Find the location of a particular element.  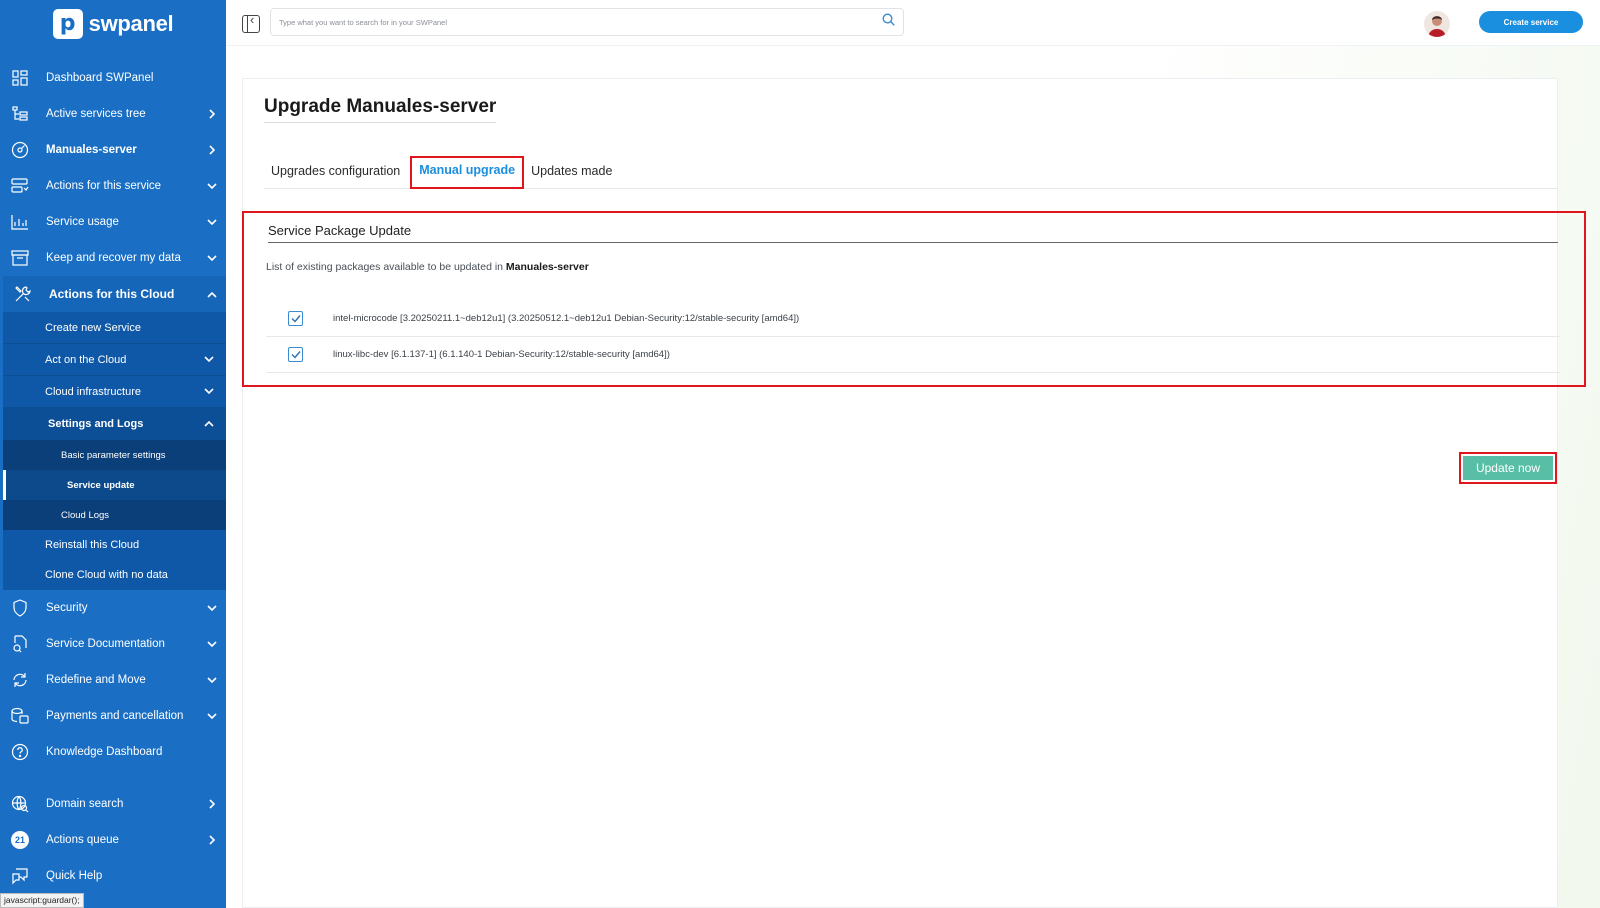

payments-icon is located at coordinates (20, 716).